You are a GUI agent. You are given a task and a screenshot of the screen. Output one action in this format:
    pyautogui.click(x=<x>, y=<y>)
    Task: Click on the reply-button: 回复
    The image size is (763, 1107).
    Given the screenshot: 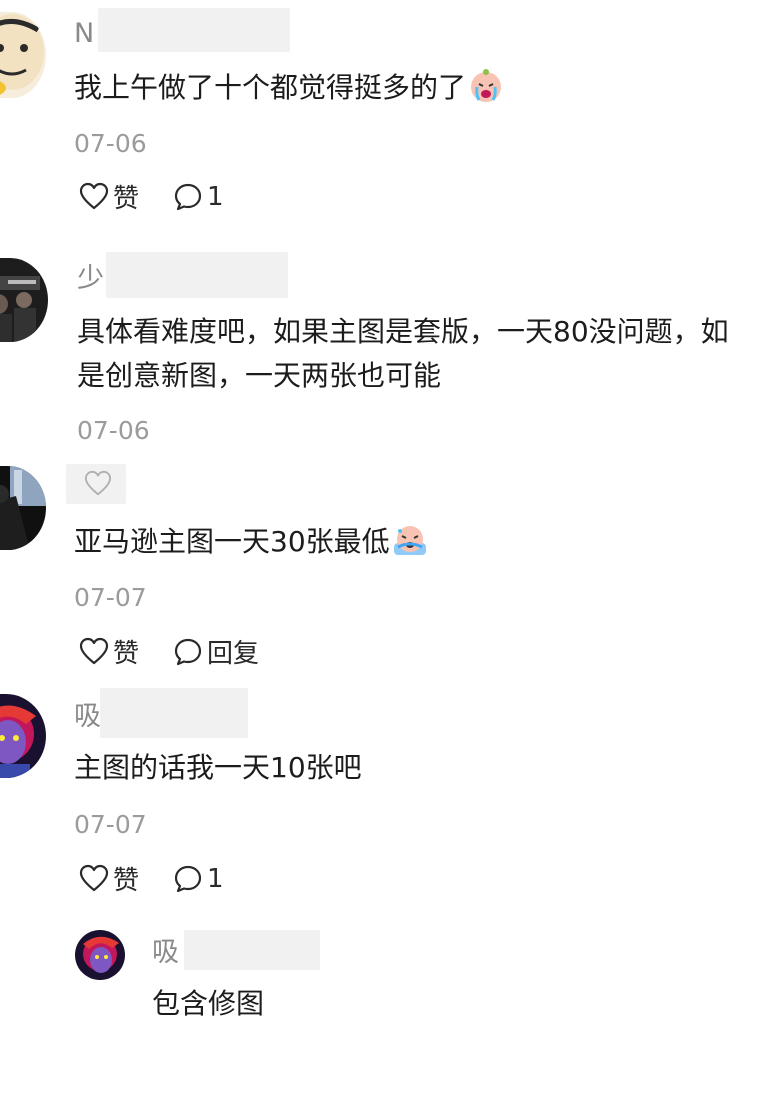 What is the action you would take?
    pyautogui.click(x=216, y=651)
    